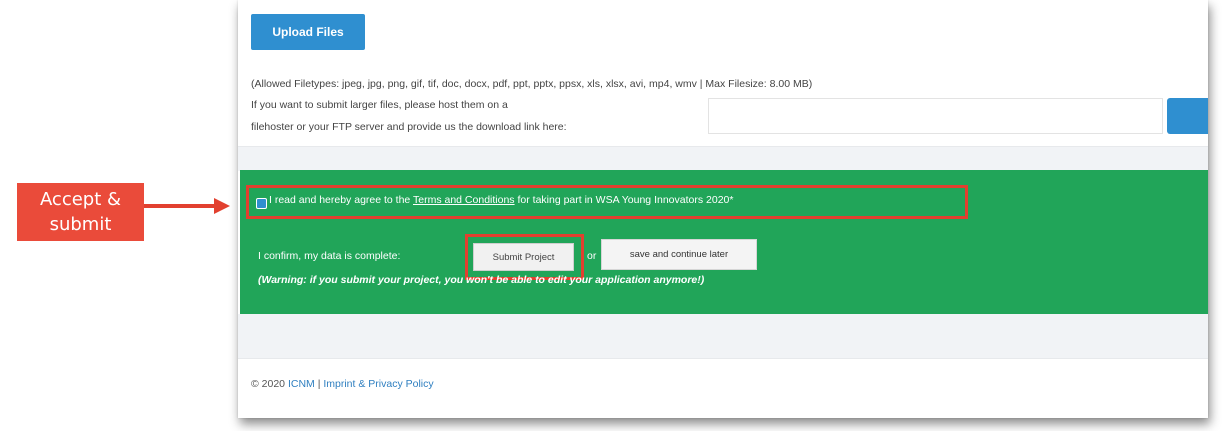 The height and width of the screenshot is (431, 1223). What do you see at coordinates (329, 256) in the screenshot?
I see `confirm-label: I confirm, my data is complete:` at bounding box center [329, 256].